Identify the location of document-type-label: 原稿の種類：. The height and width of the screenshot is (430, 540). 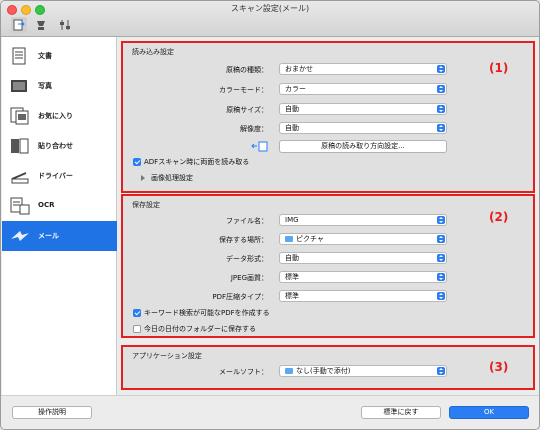
(247, 70).